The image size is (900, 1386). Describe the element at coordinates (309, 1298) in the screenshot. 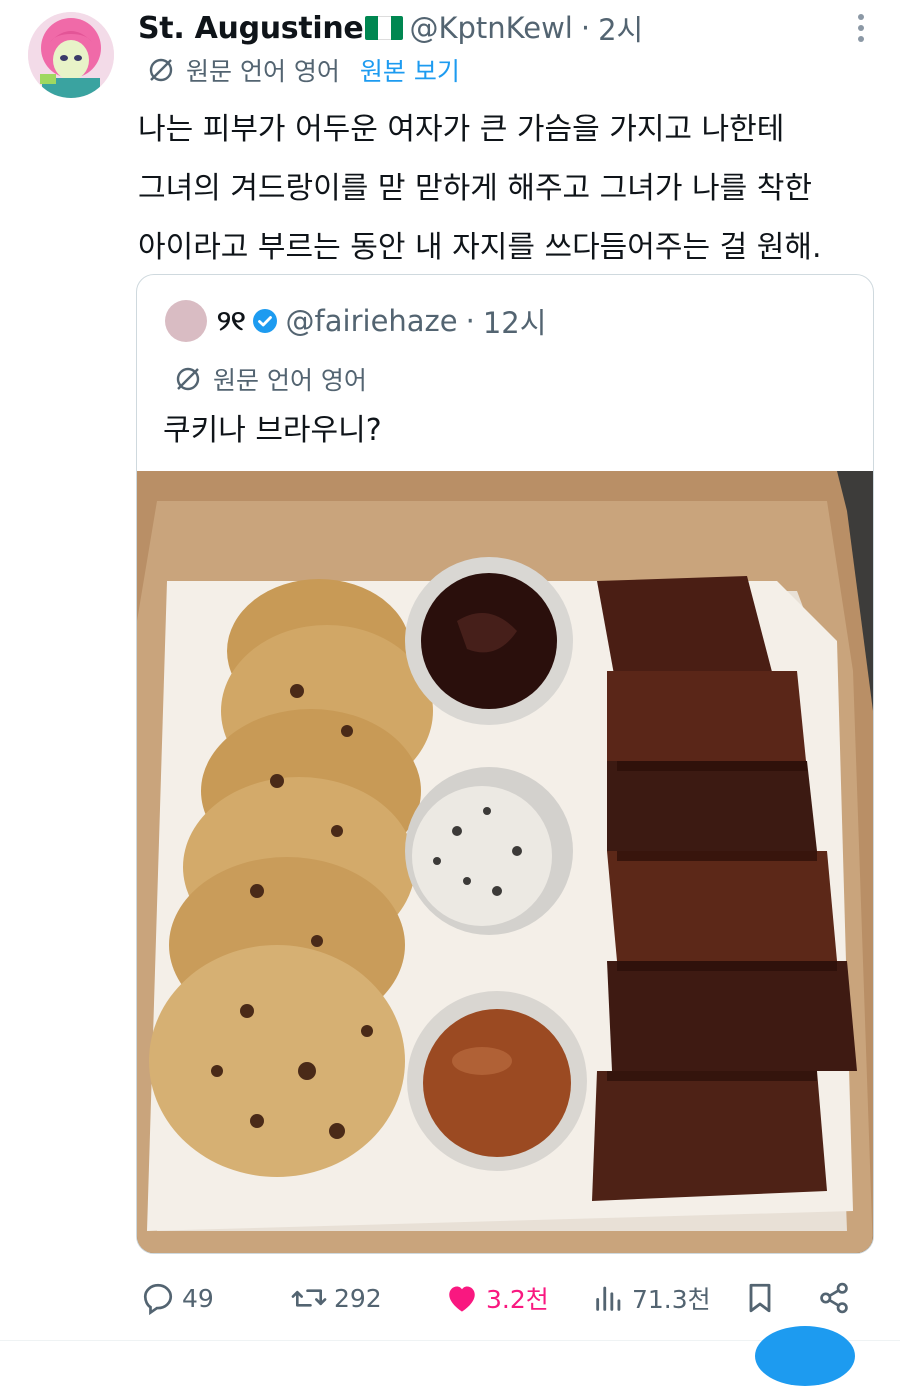

I see `retweet-icon` at that location.